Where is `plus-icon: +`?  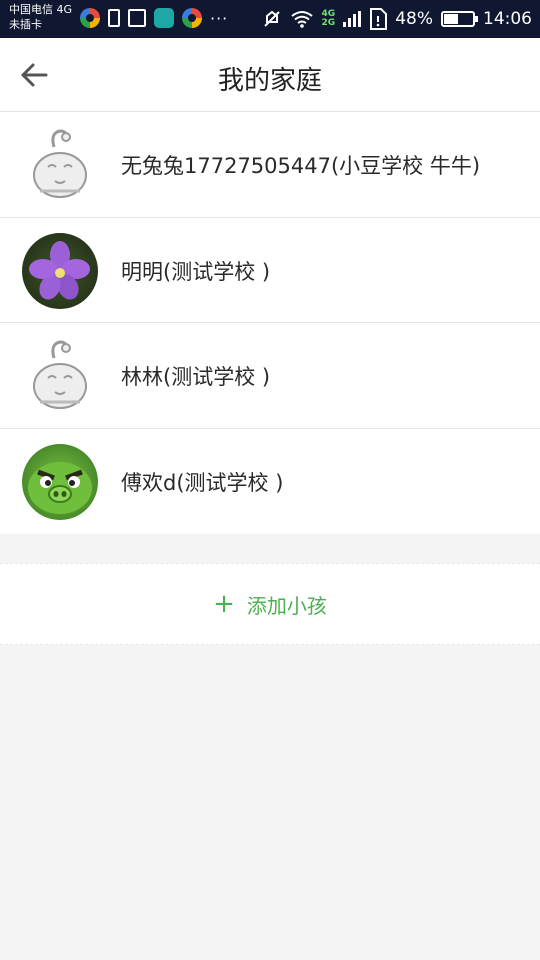 plus-icon: + is located at coordinates (224, 604).